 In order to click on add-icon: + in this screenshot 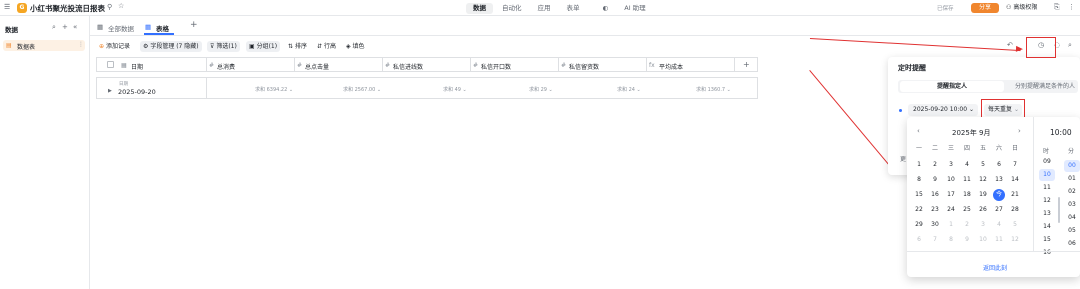, I will do `click(65, 27)`.